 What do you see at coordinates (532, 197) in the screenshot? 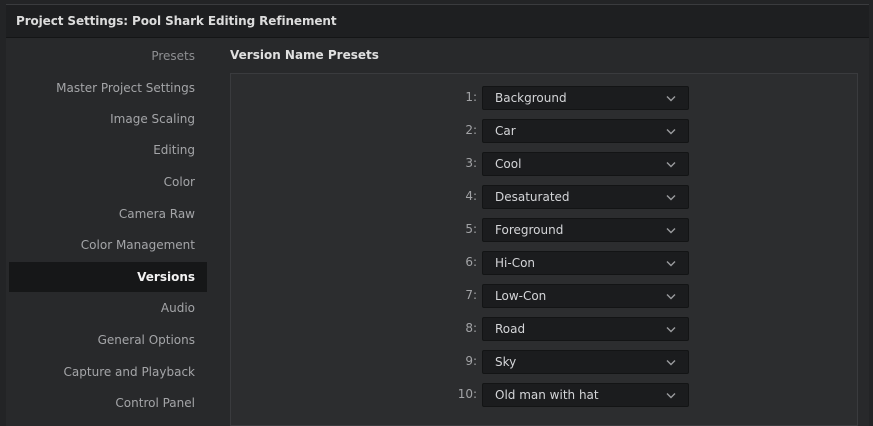
I see `preset-value: Desaturated` at bounding box center [532, 197].